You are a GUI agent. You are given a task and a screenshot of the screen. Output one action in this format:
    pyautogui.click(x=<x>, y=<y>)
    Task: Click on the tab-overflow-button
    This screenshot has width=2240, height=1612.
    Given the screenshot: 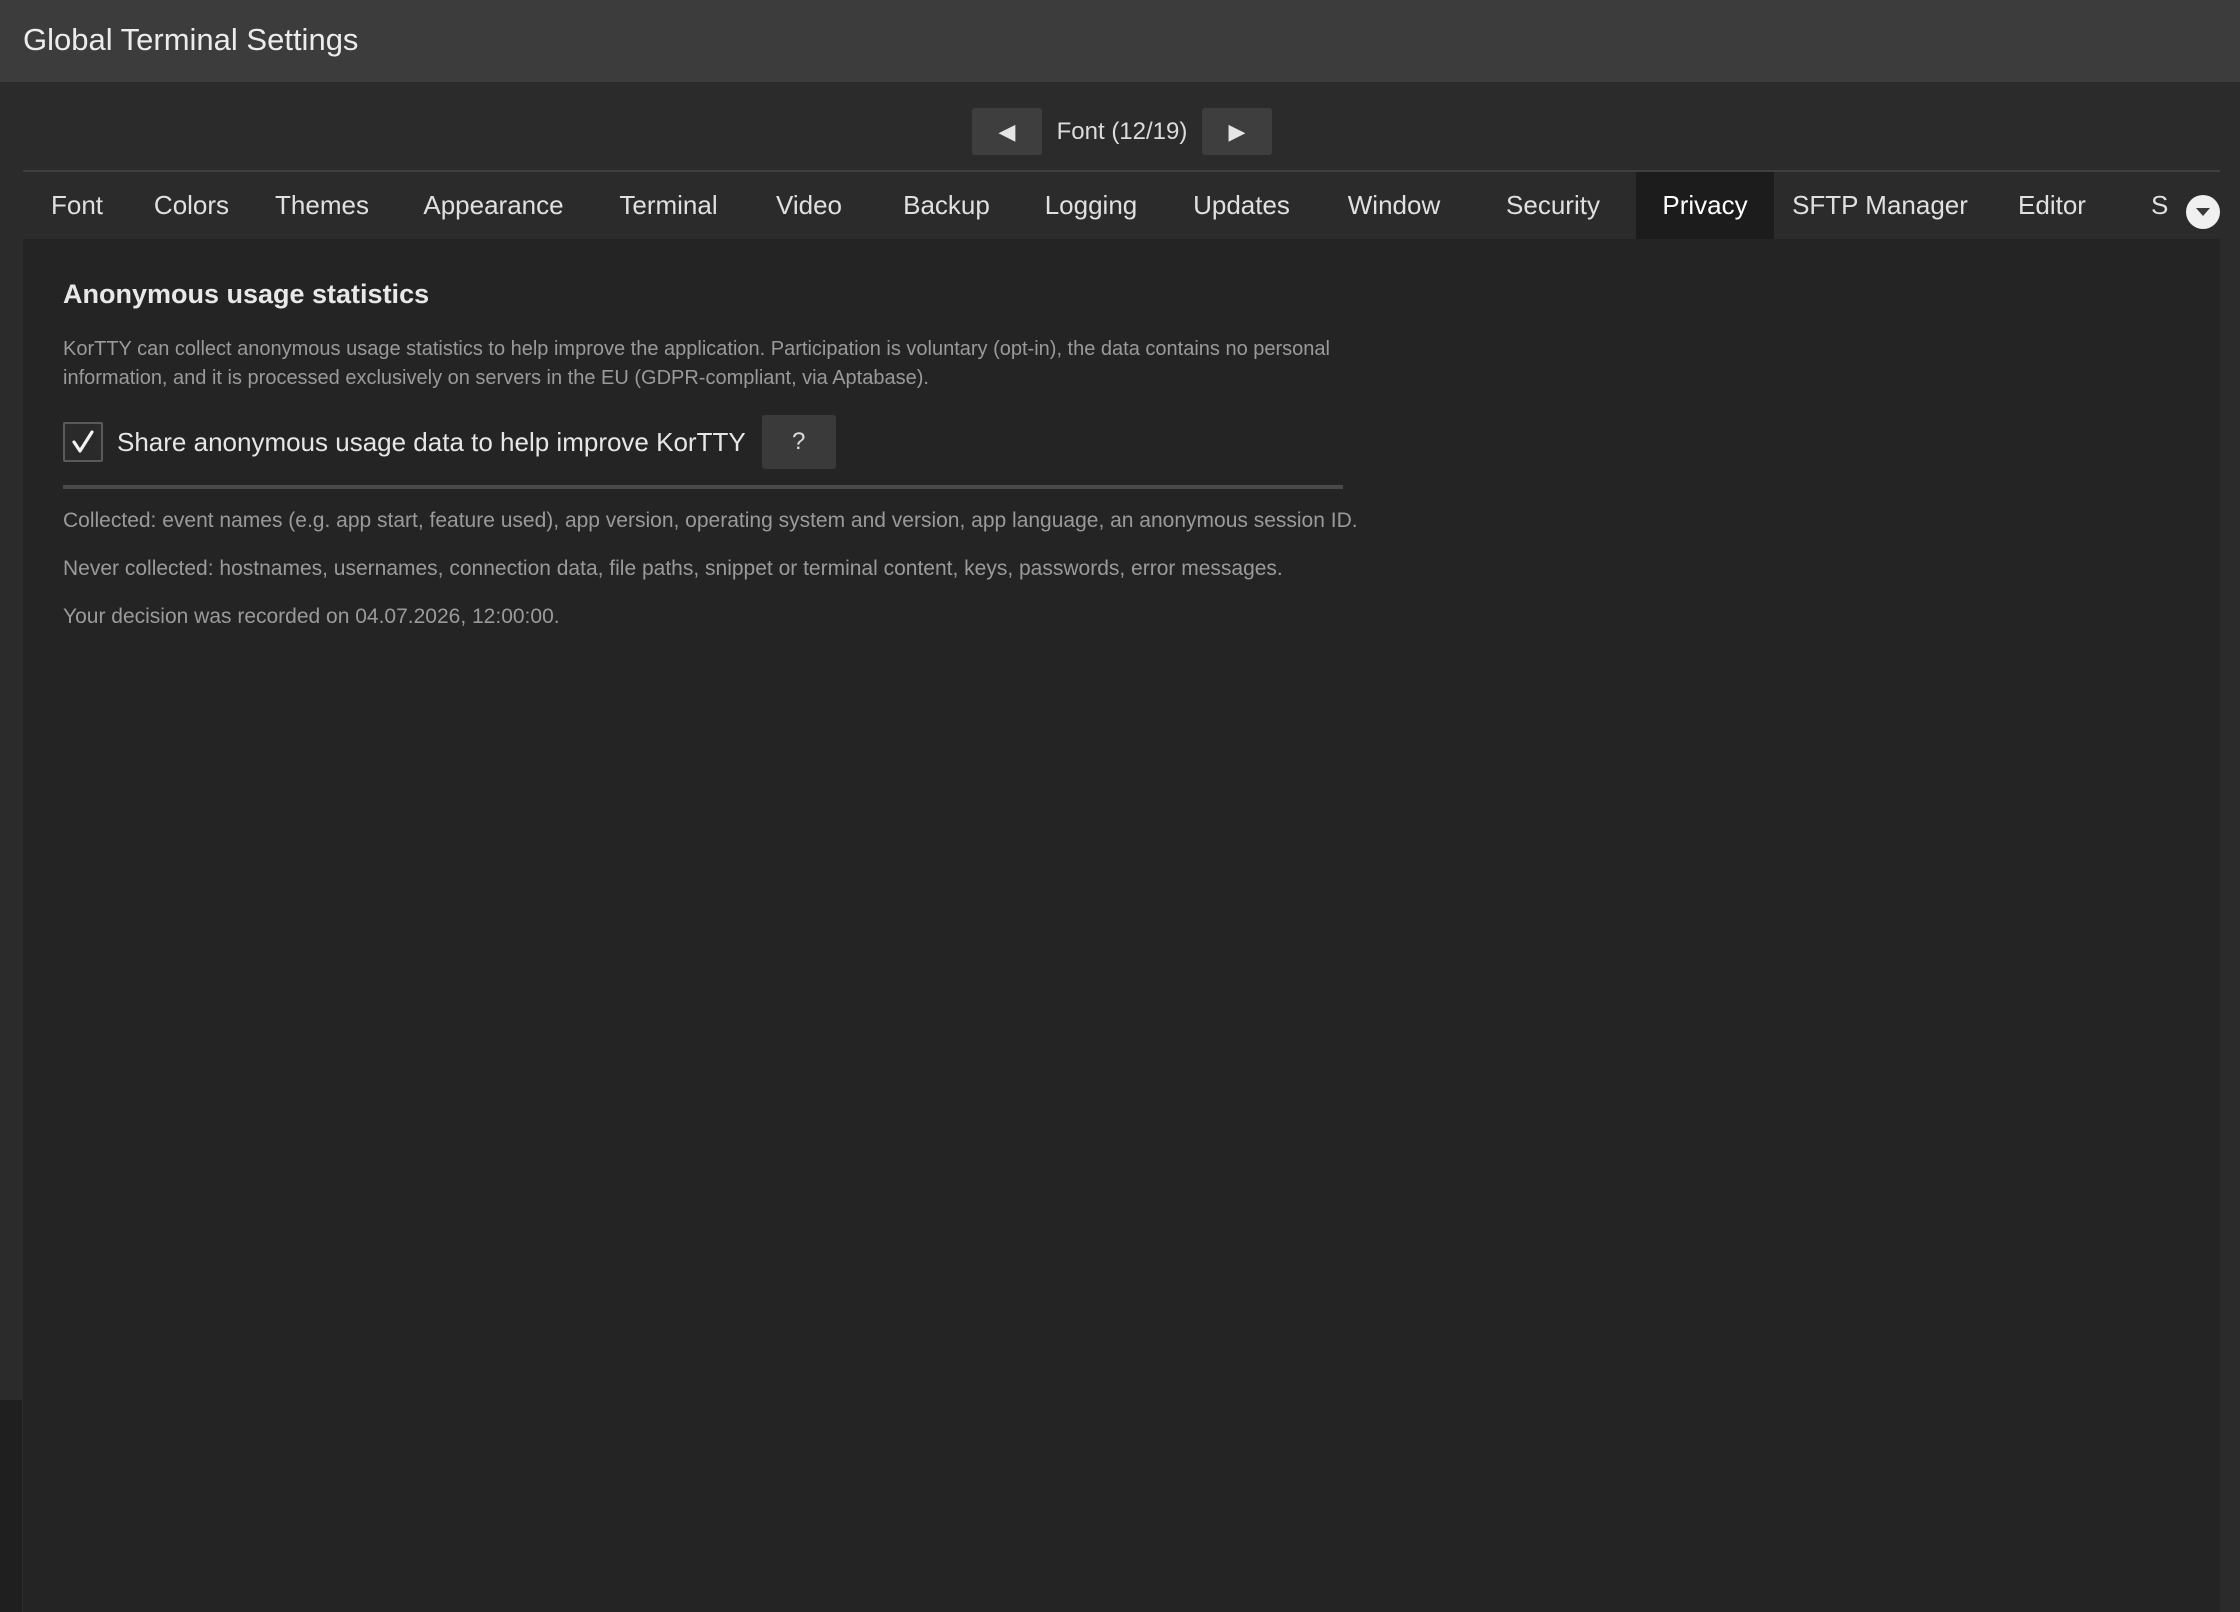 What is the action you would take?
    pyautogui.click(x=2203, y=212)
    